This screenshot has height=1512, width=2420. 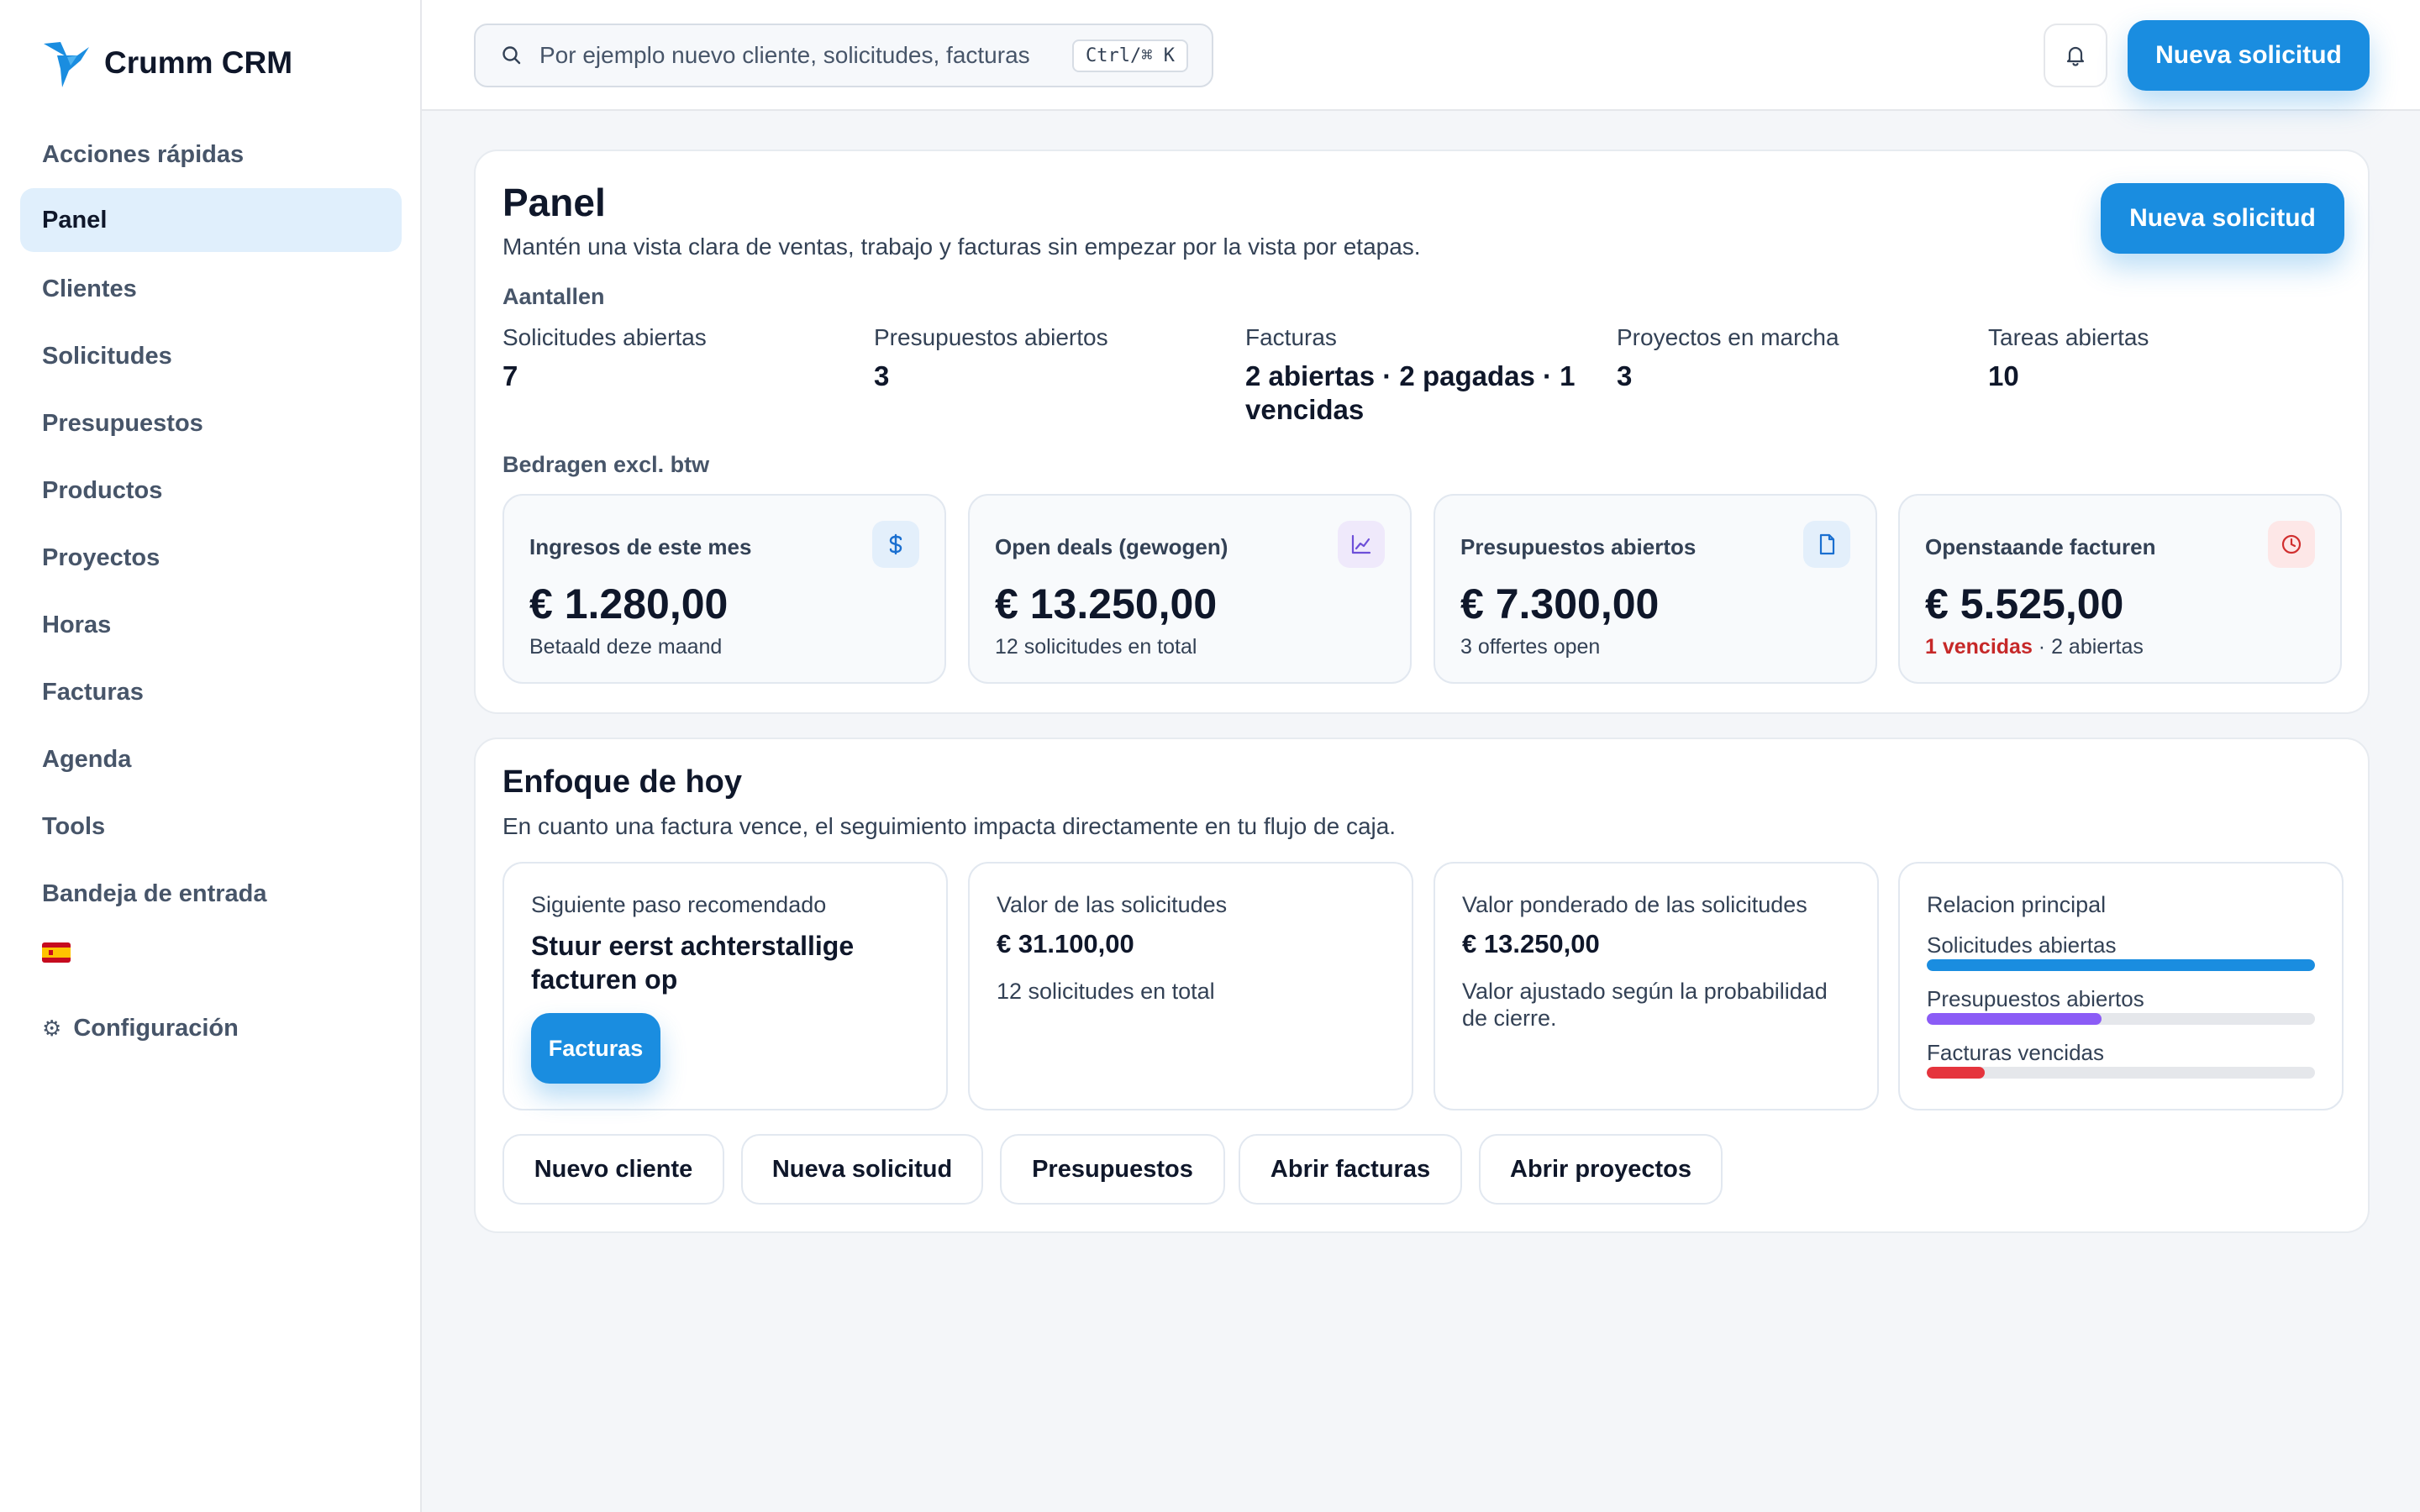 What do you see at coordinates (101, 557) in the screenshot?
I see `sidebar-item-label: Proyectos` at bounding box center [101, 557].